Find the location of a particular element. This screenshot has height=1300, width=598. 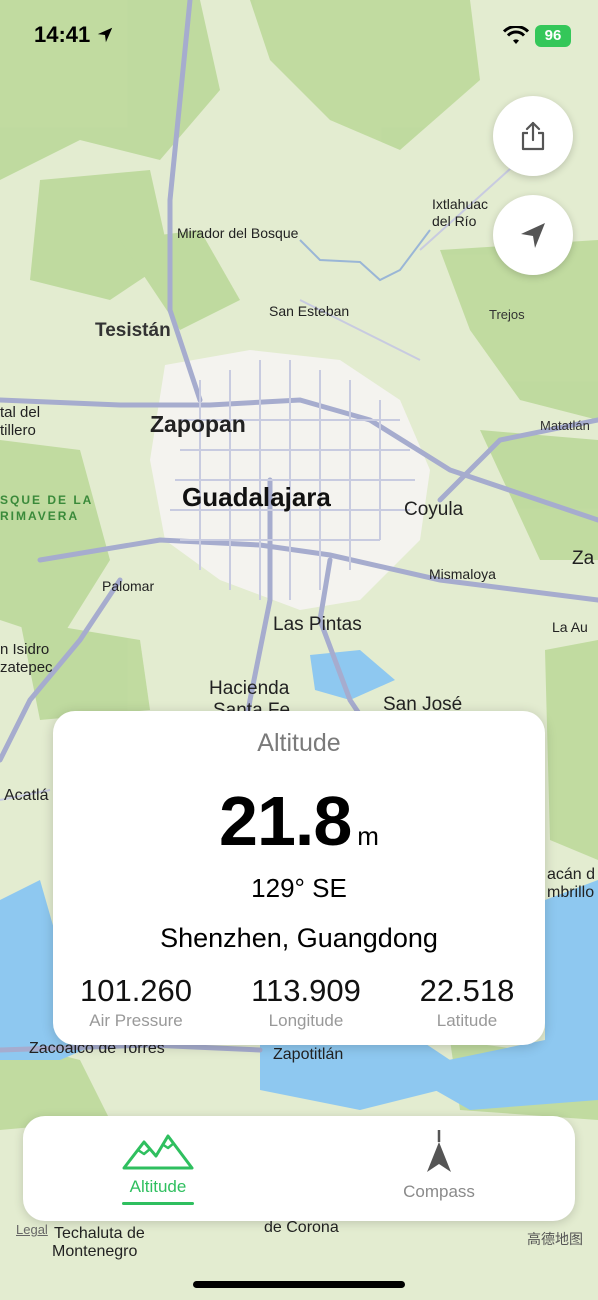

map-label: Tesistán is located at coordinates (133, 330).